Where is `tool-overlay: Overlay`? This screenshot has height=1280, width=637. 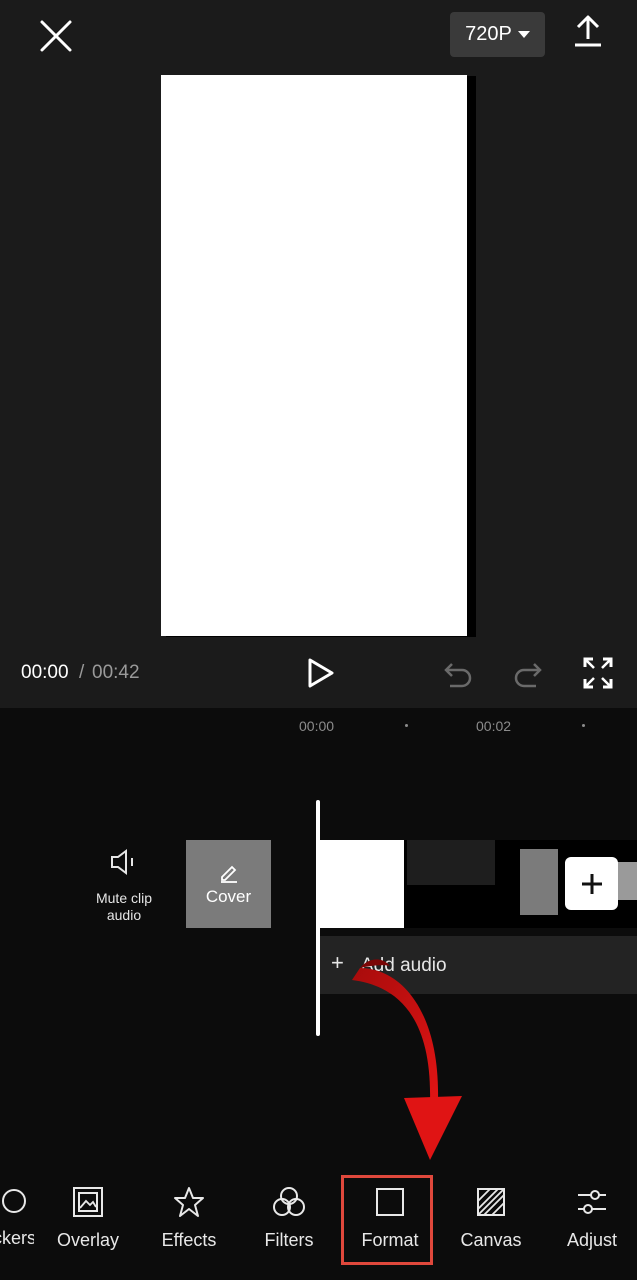 tool-overlay: Overlay is located at coordinates (88, 1224).